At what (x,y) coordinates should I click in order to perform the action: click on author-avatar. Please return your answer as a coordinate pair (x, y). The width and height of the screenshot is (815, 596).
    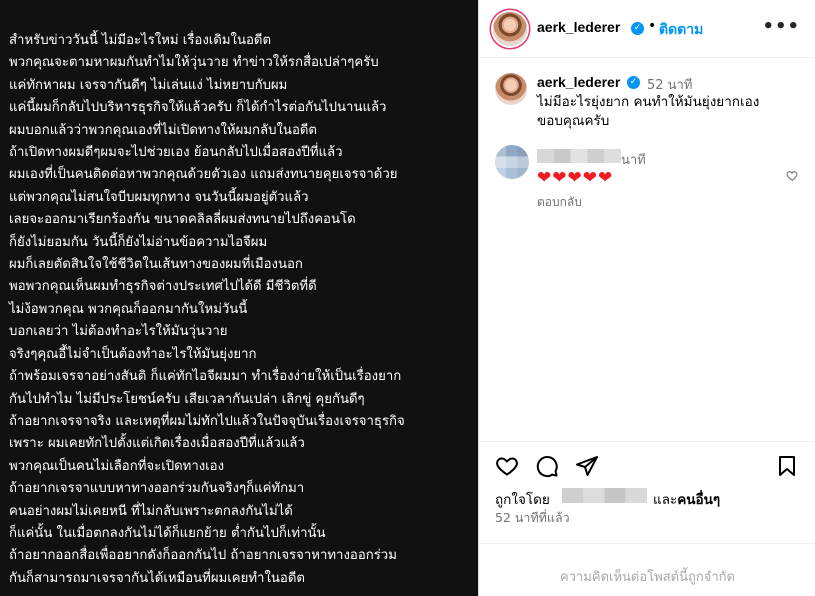
    Looking at the image, I should click on (510, 29).